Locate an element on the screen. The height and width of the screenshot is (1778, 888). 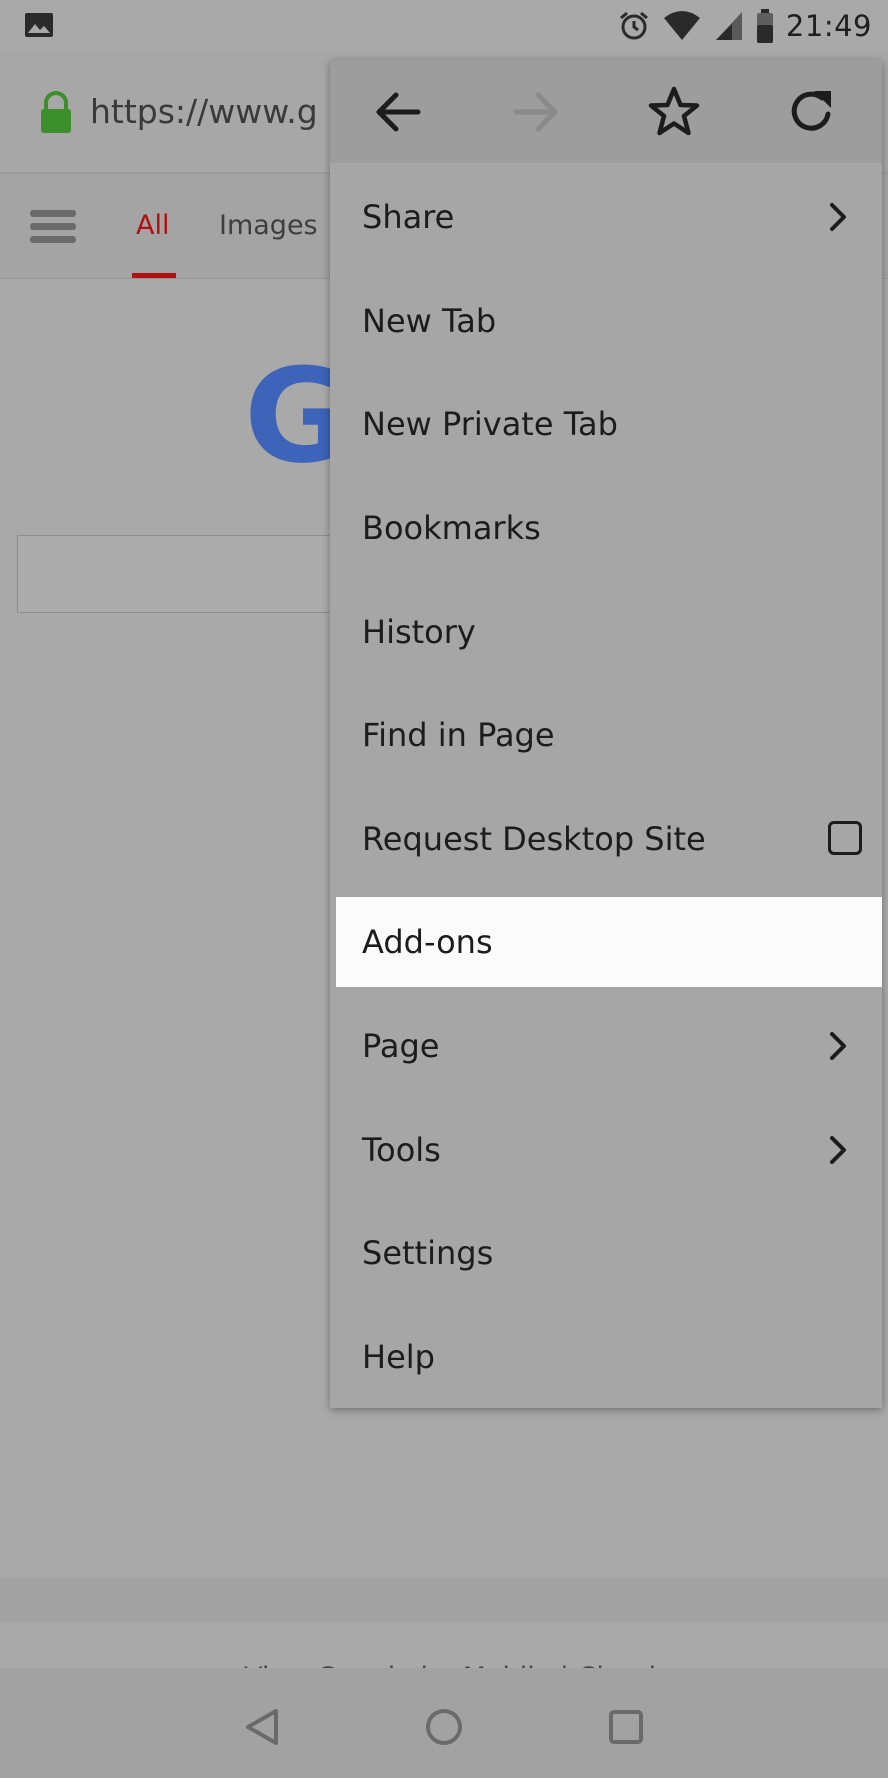
menu-item-add-ons: Add-ons is located at coordinates (609, 942).